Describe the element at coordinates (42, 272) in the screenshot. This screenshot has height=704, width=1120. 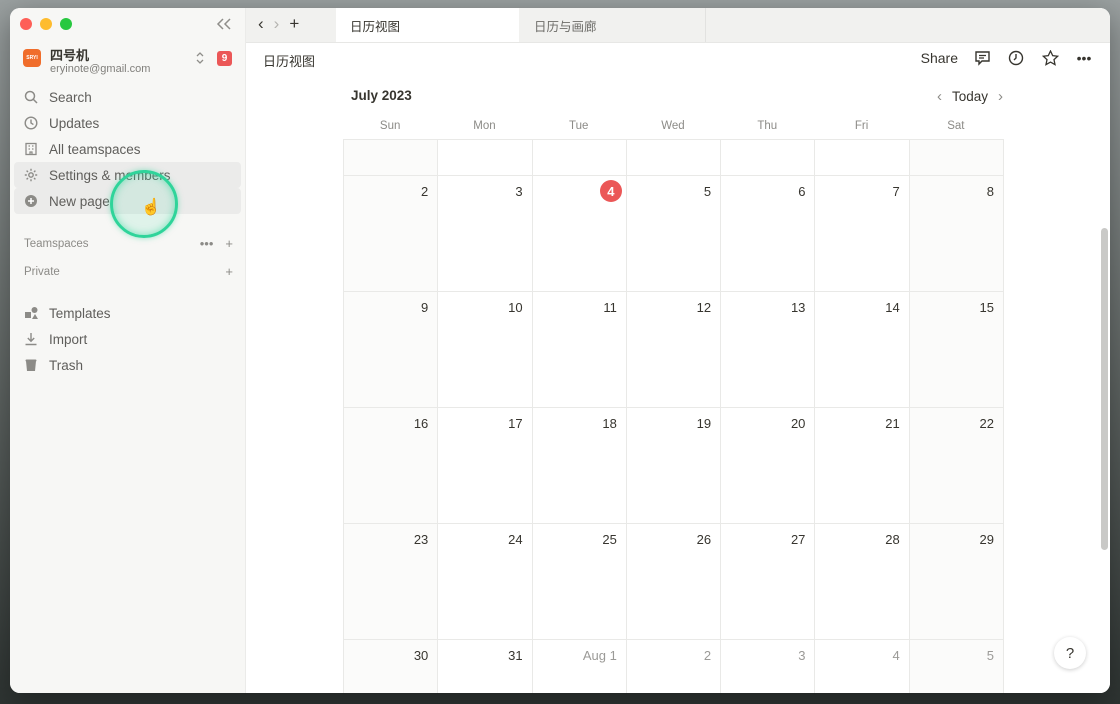
I see `private-section-label: Private` at that location.